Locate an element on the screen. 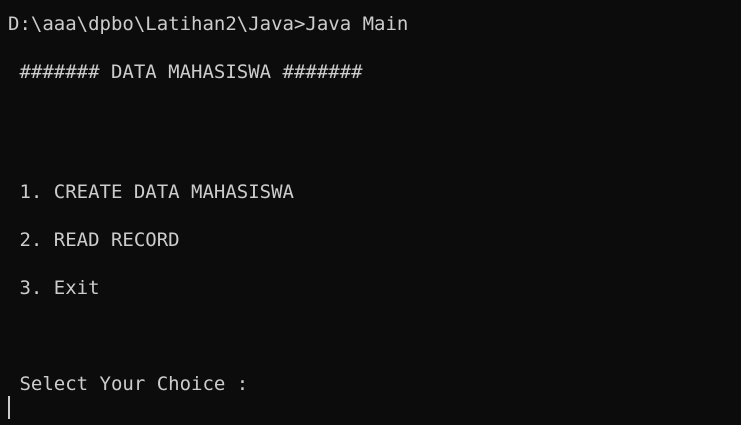 The width and height of the screenshot is (741, 425). command-prompt-line: D:\aaa\dpbo\Latihan2\Java>Java Main is located at coordinates (208, 24).